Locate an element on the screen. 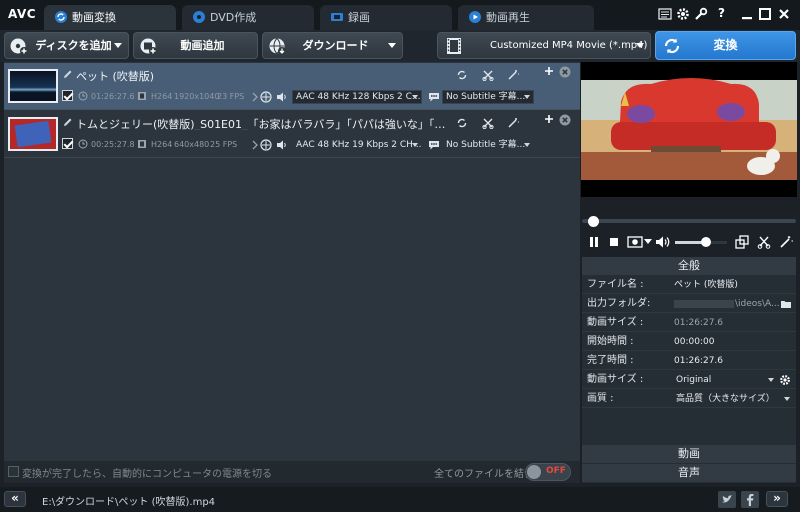 The image size is (800, 512). video-codec-icon is located at coordinates (142, 144).